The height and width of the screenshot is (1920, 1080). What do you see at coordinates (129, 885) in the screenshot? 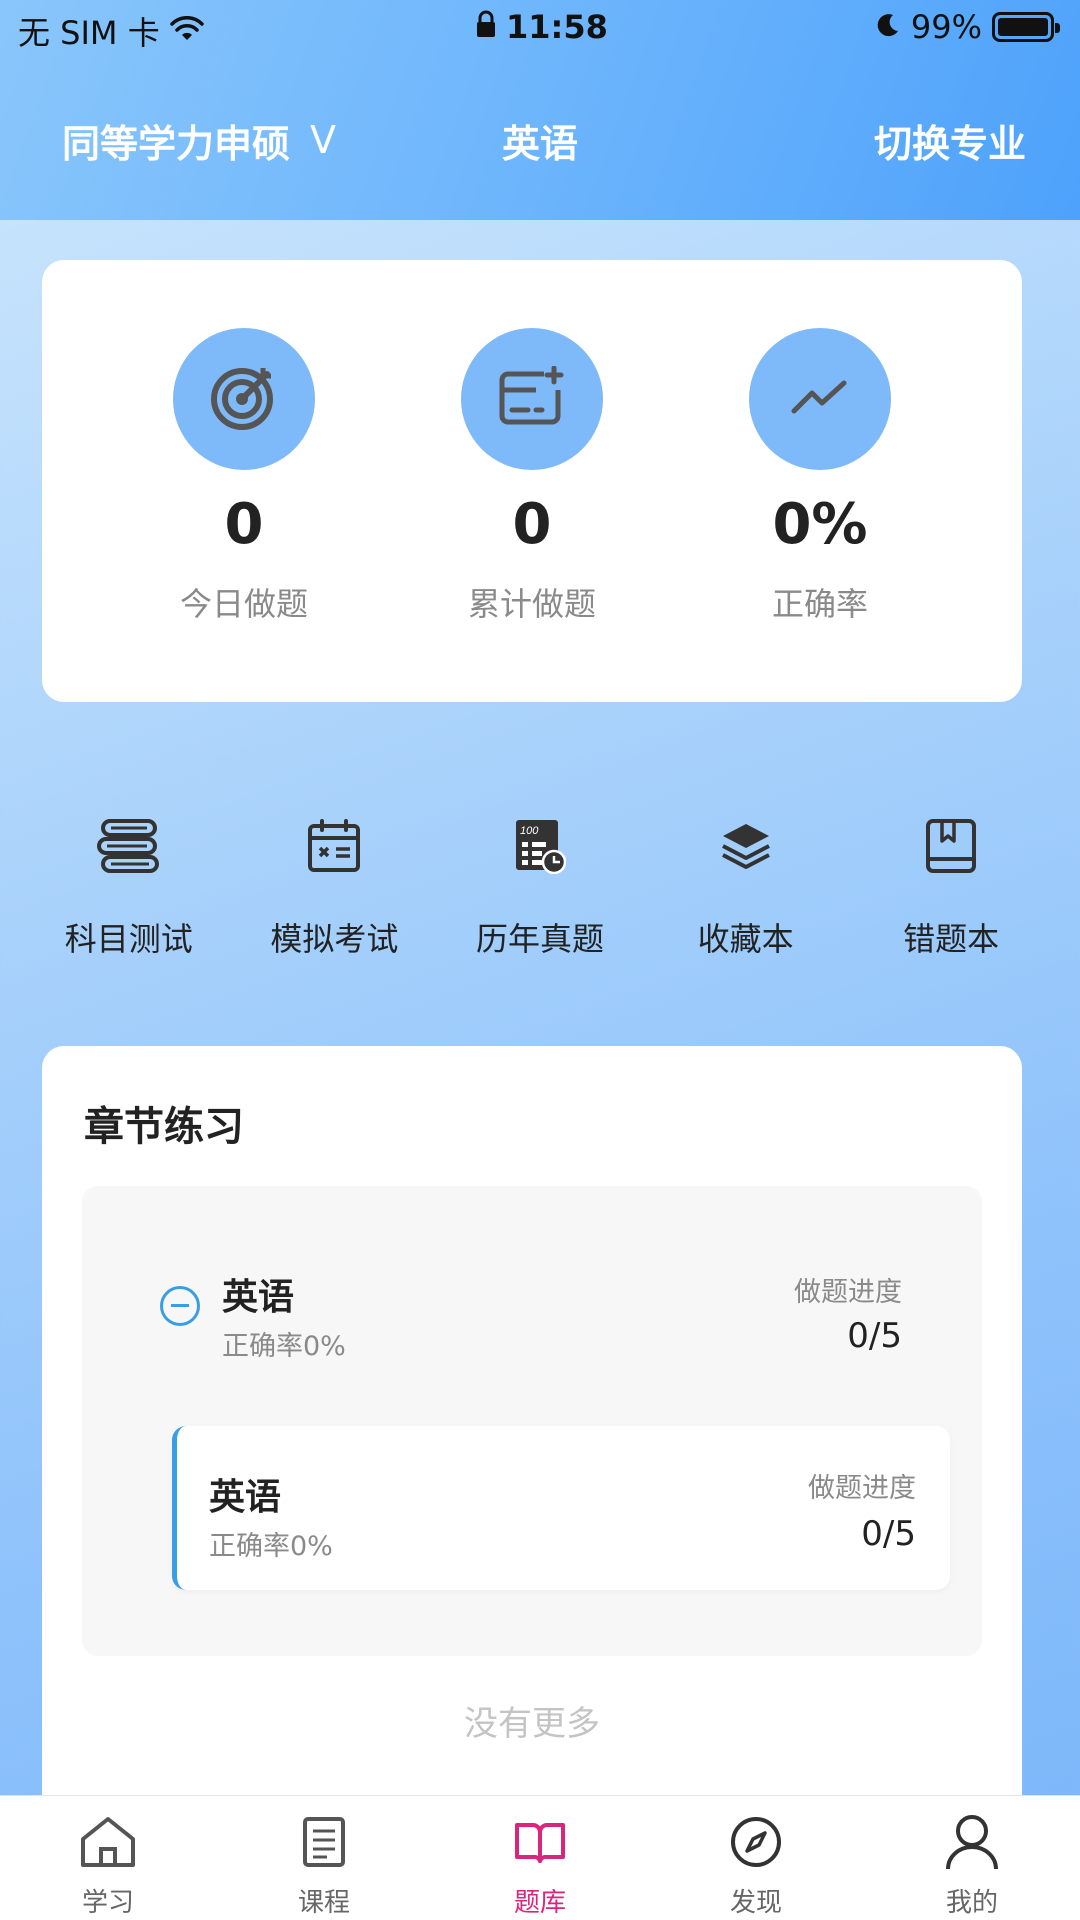
I see `action-subject-test: 科目测试` at bounding box center [129, 885].